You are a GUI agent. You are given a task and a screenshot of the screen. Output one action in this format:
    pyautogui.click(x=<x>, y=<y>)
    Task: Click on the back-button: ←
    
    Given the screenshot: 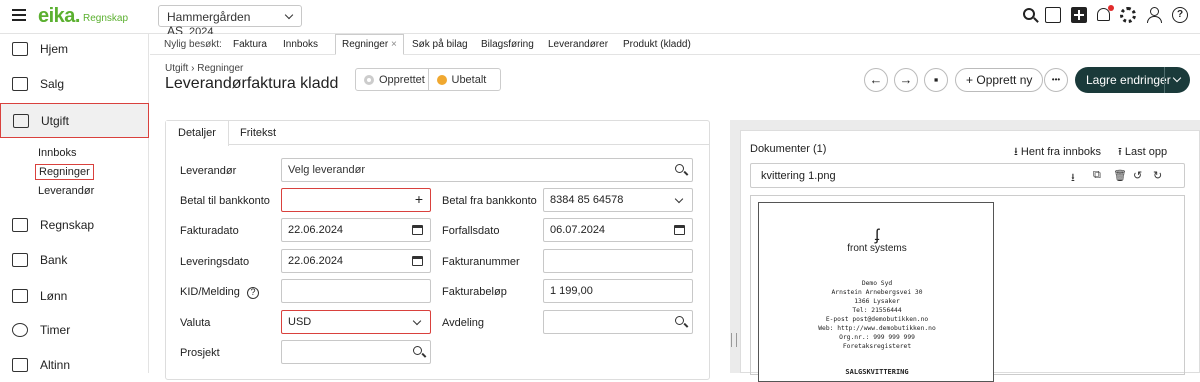 What is the action you would take?
    pyautogui.click(x=876, y=80)
    